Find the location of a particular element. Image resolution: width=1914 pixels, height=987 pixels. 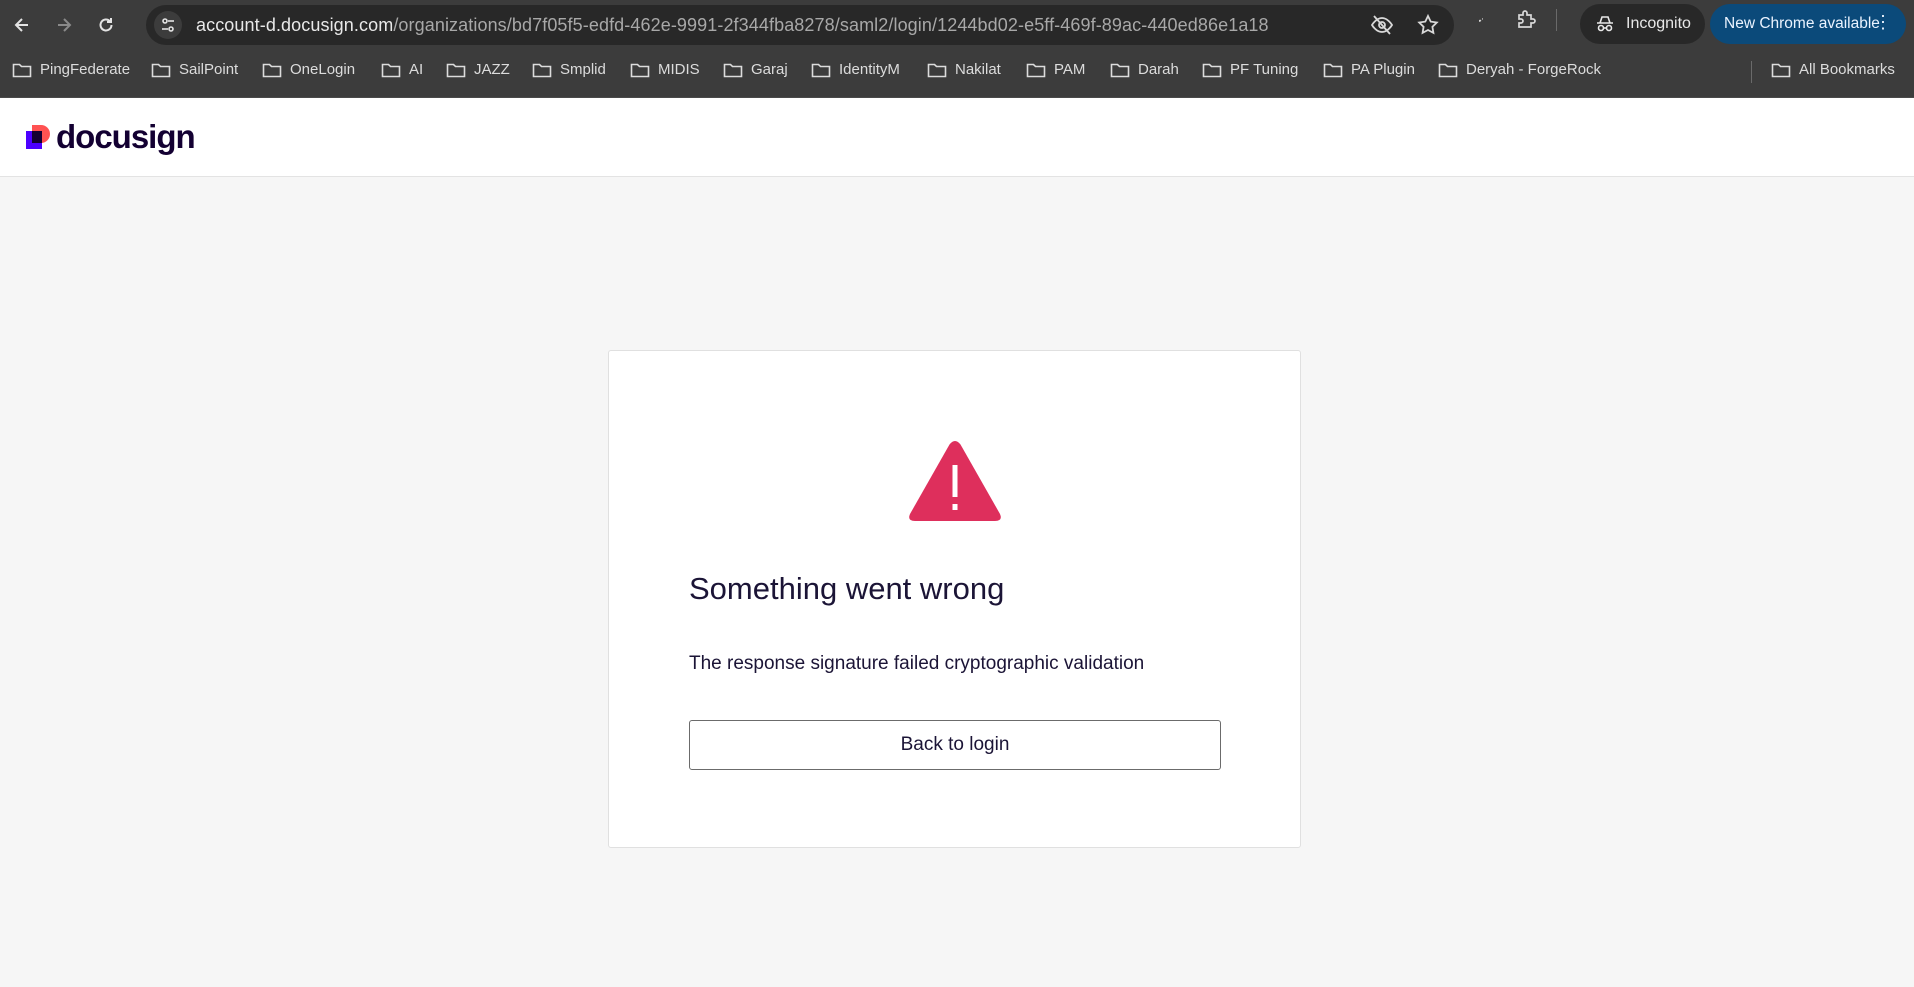

docusign-logo: docusign is located at coordinates (111, 136).